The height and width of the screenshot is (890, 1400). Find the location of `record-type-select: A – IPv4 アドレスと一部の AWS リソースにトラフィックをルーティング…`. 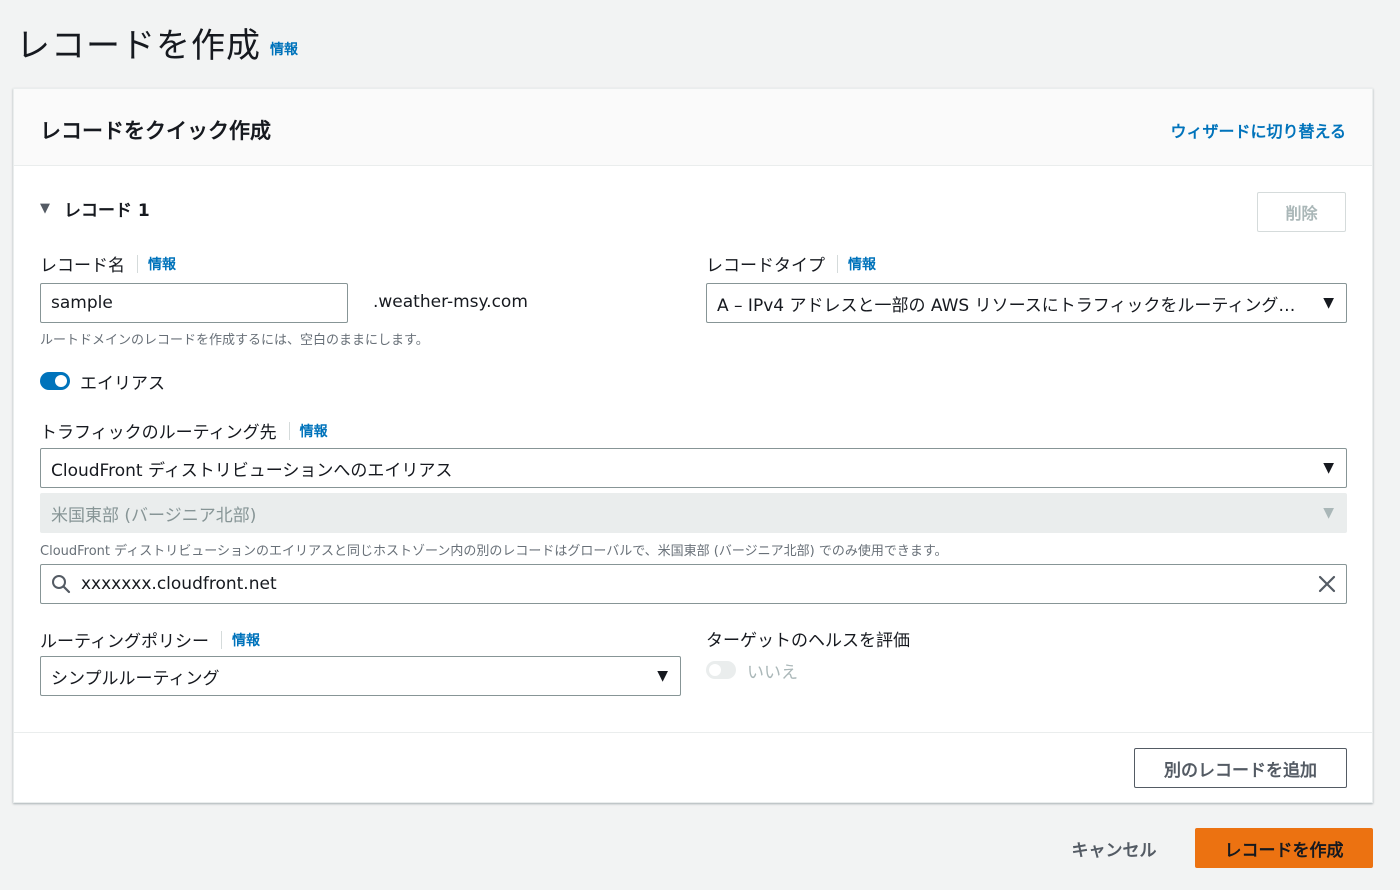

record-type-select: A – IPv4 アドレスと一部の AWS リソースにトラフィックをルーティング… is located at coordinates (1026, 303).